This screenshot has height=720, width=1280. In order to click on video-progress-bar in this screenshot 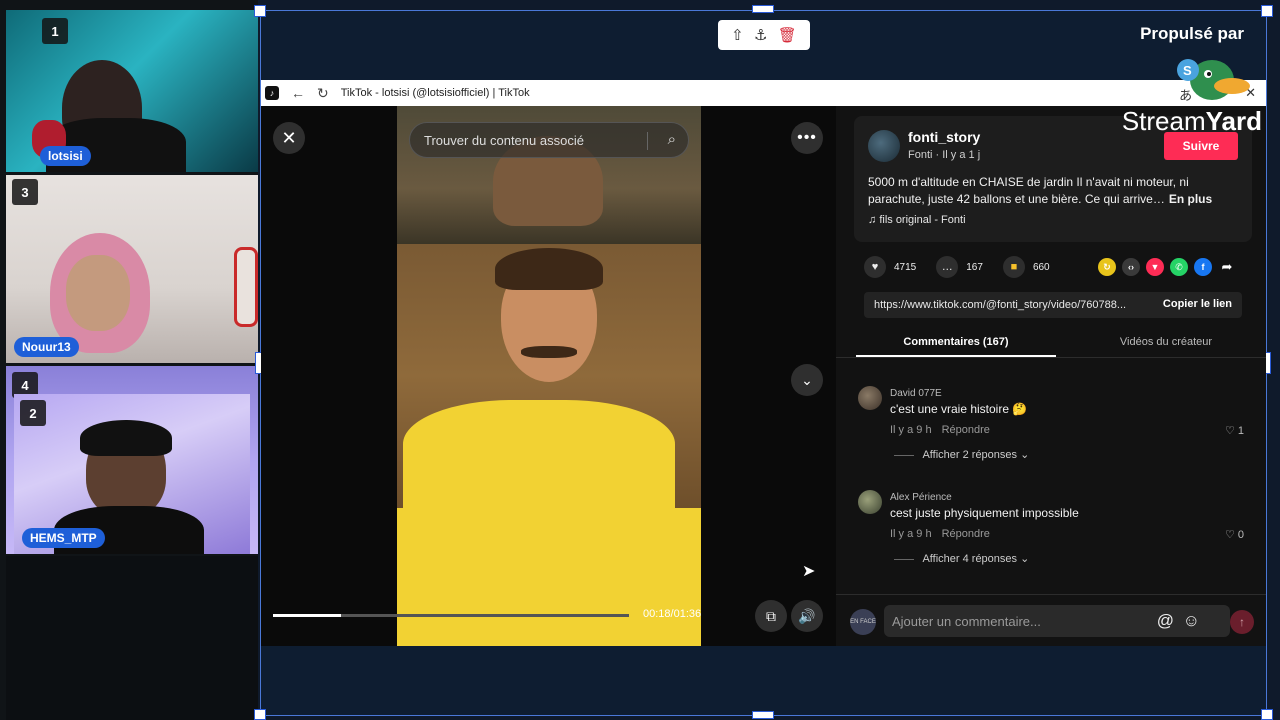, I will do `click(451, 615)`.